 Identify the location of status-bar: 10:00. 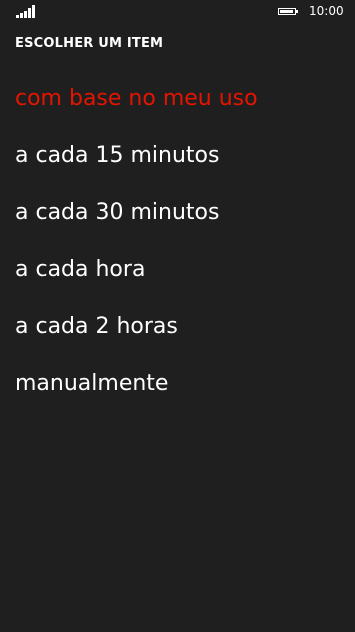
(177, 13).